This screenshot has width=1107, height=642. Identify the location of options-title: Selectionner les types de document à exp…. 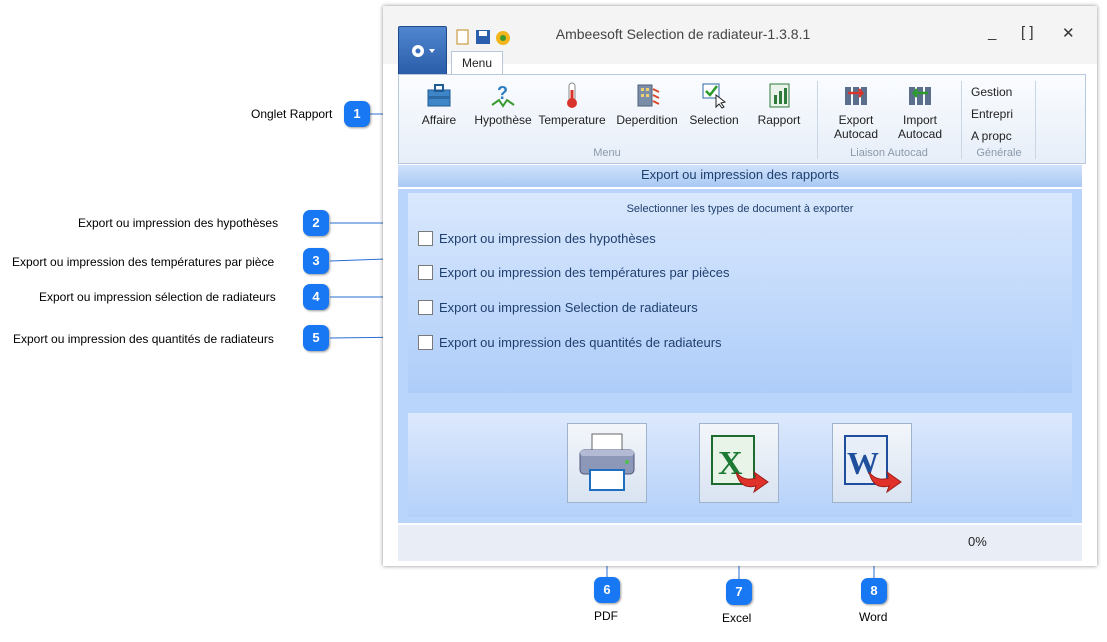
(740, 209).